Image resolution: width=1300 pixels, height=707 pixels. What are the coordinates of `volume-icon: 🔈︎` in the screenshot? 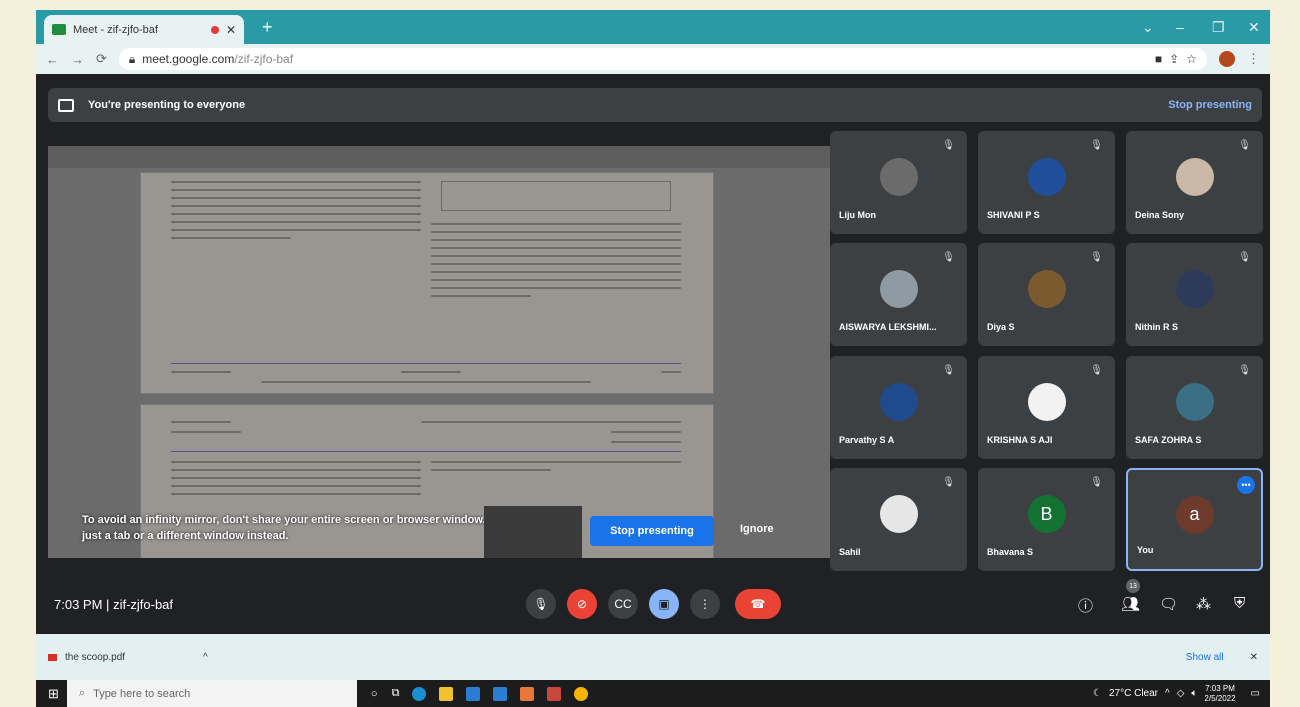 It's located at (1194, 693).